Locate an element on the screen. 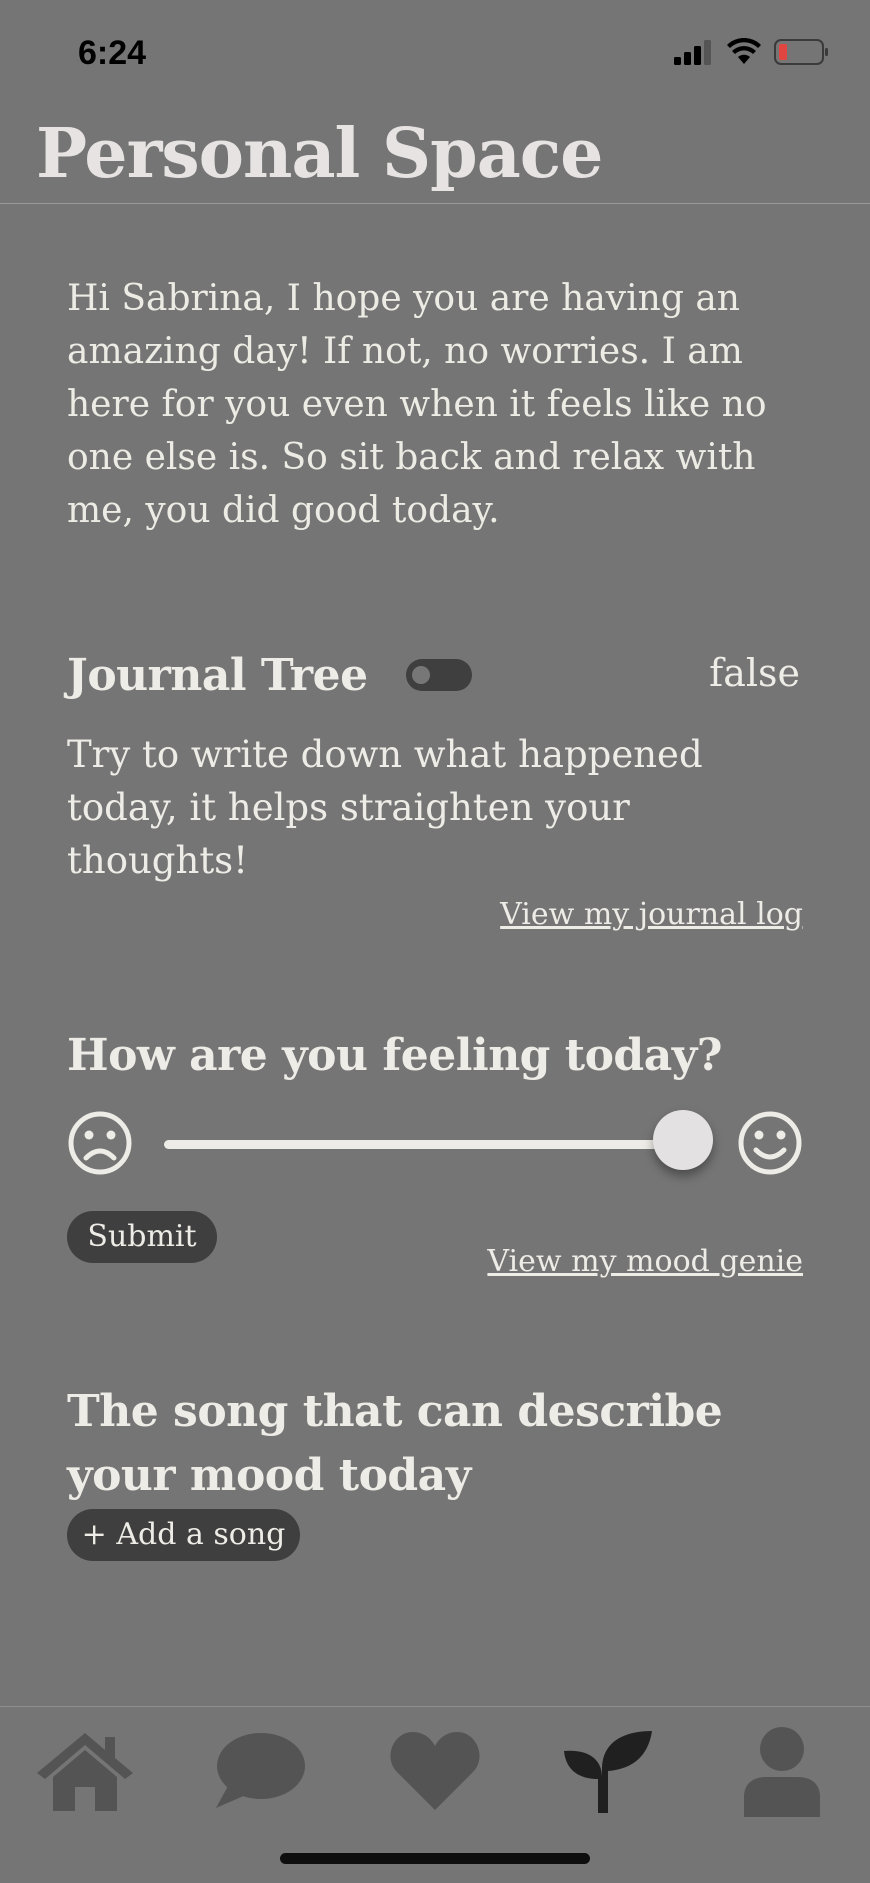 The width and height of the screenshot is (870, 1883). happy-face-icon is located at coordinates (770, 1143).